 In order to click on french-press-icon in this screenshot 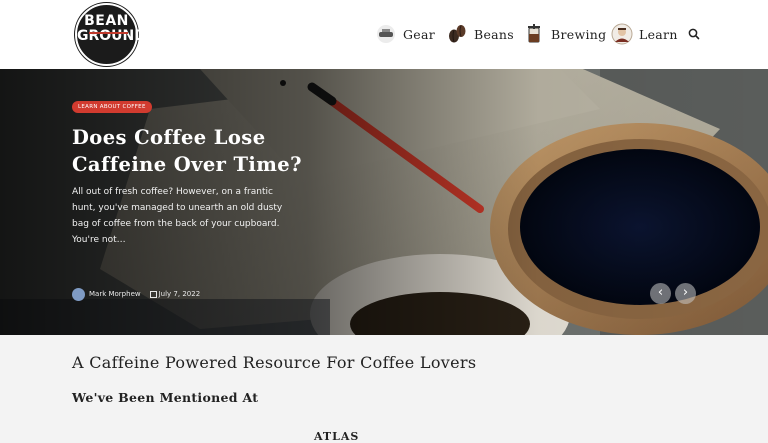, I will do `click(534, 33)`.